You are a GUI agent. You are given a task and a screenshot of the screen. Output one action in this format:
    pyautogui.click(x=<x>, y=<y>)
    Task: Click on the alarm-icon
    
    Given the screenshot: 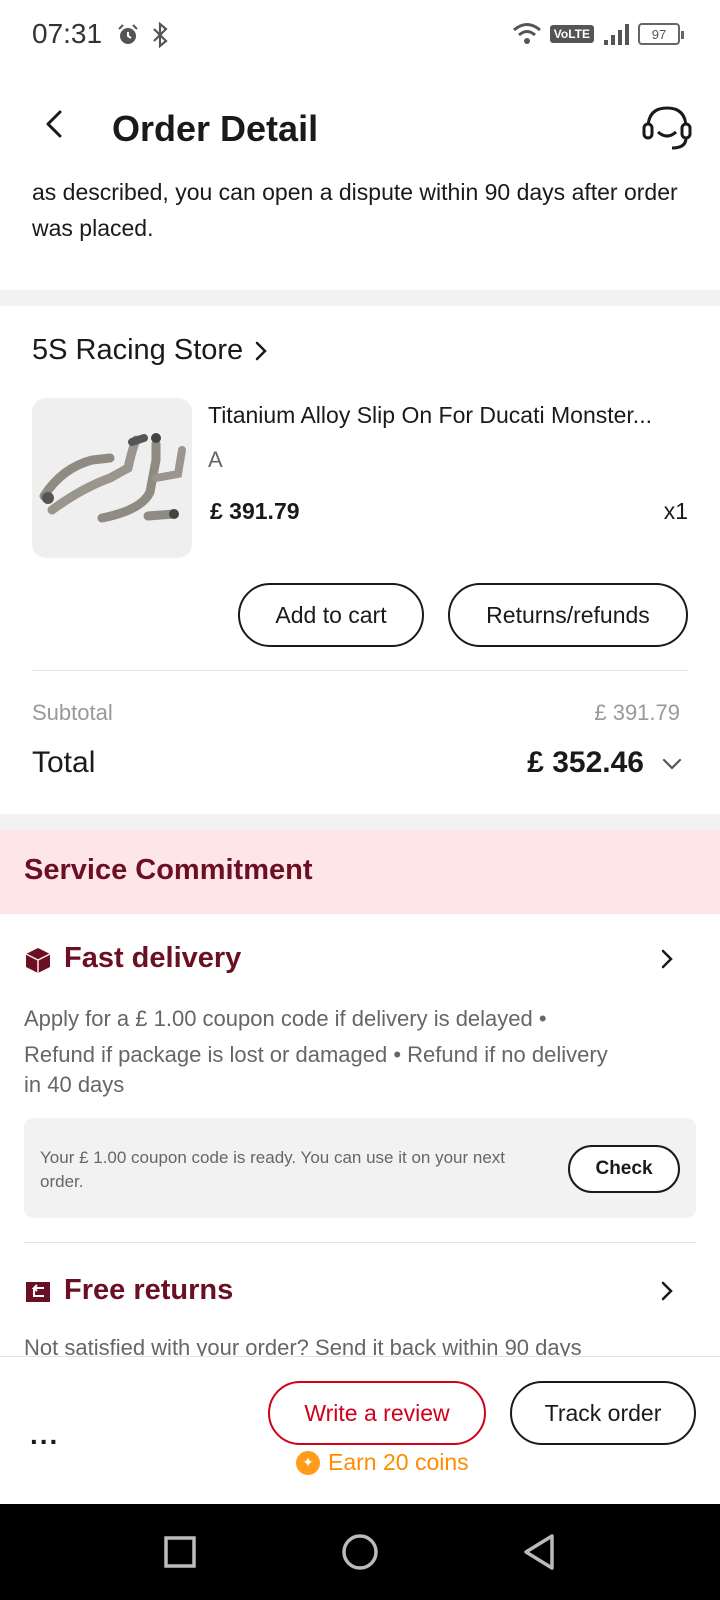 What is the action you would take?
    pyautogui.click(x=128, y=34)
    